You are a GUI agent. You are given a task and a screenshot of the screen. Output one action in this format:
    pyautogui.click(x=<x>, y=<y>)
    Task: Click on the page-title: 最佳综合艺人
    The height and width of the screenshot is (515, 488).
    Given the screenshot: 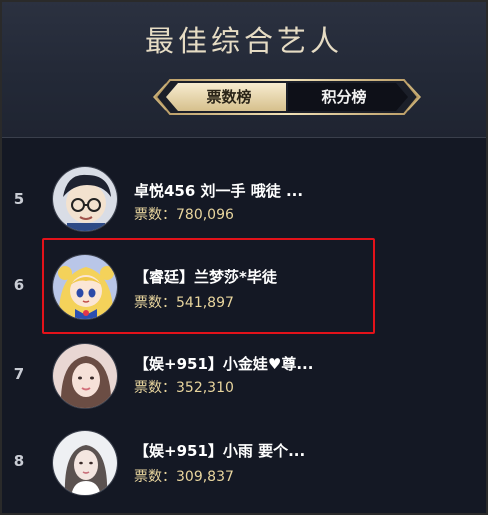 What is the action you would take?
    pyautogui.click(x=243, y=41)
    